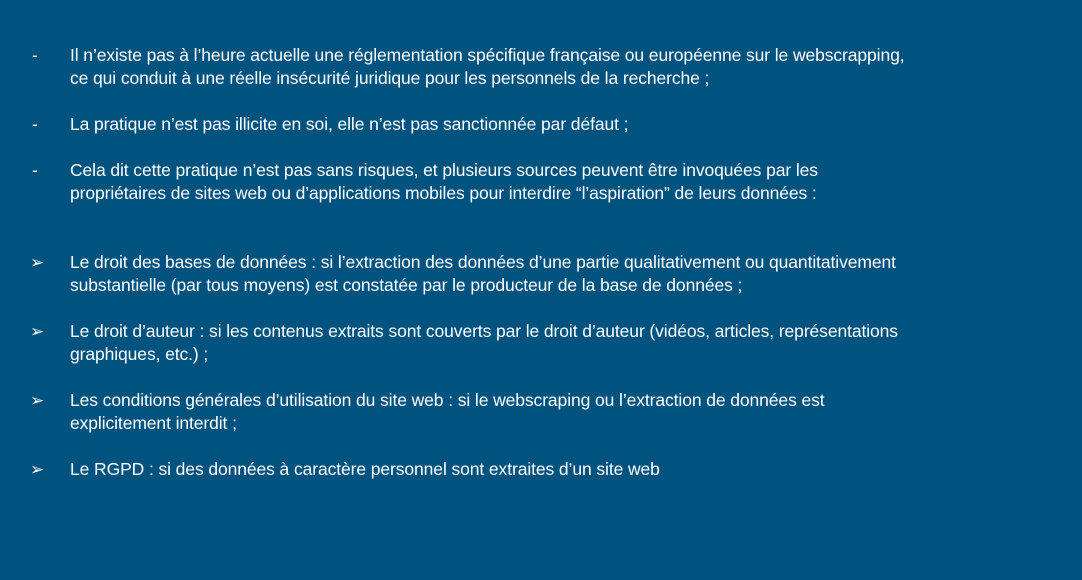 This screenshot has width=1082, height=580. I want to click on text-line: explicitement interdit ;, so click(153, 423).